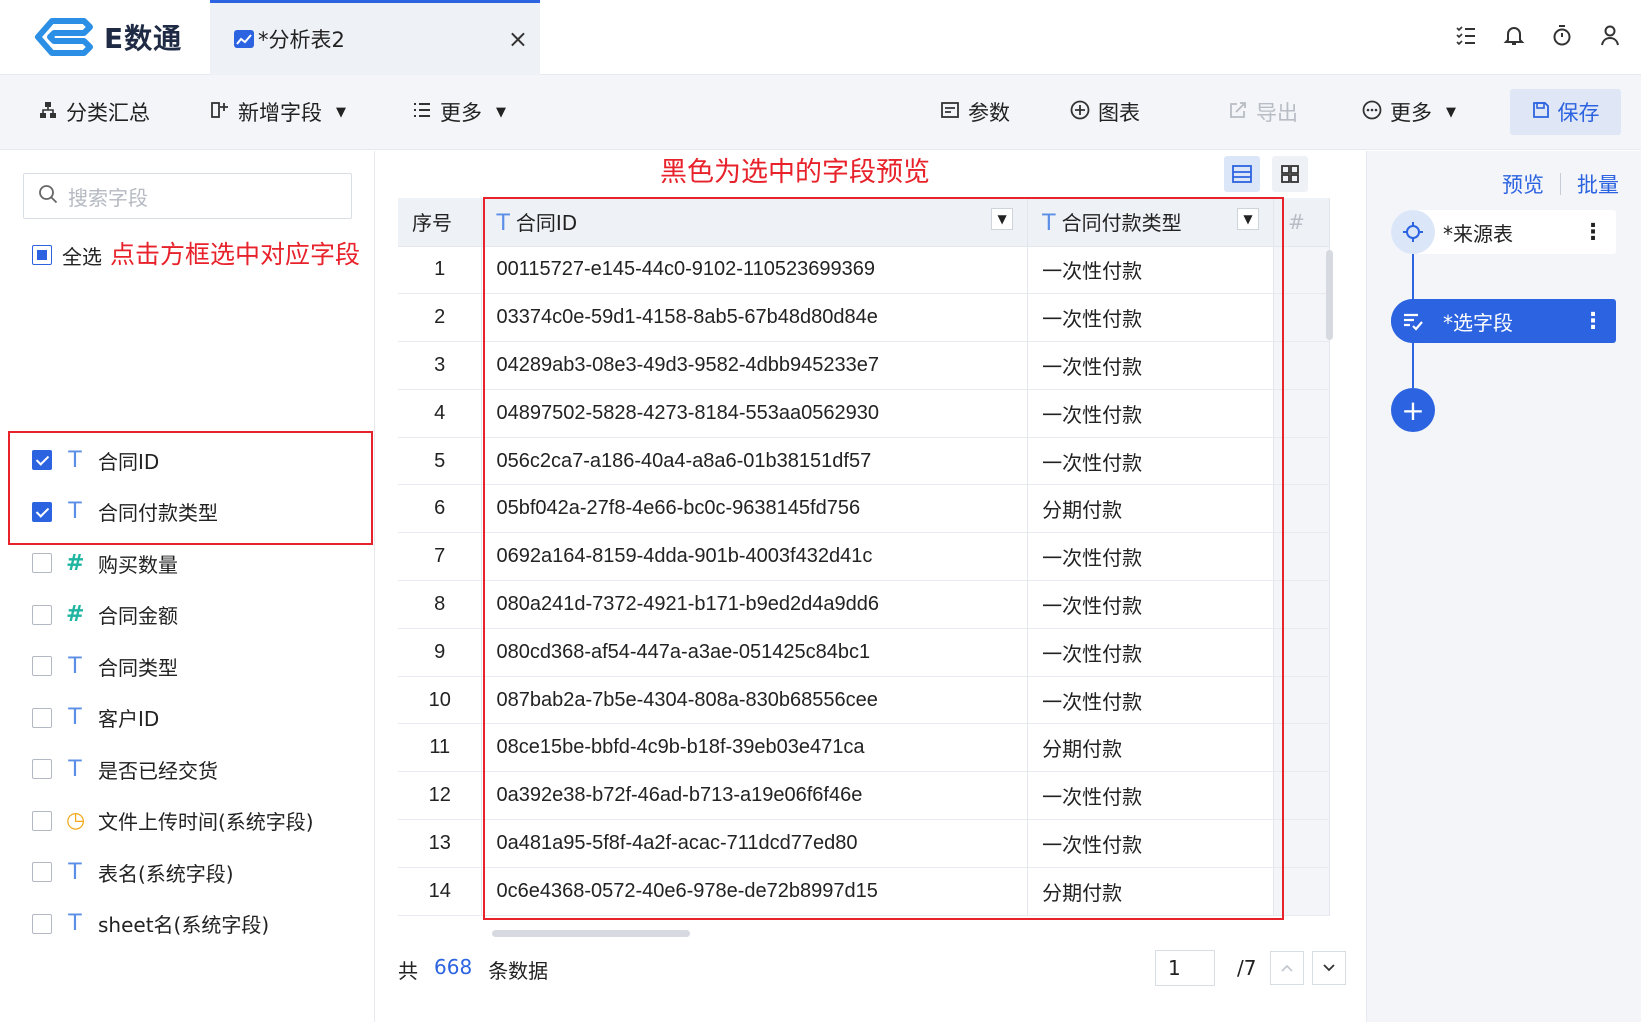 The height and width of the screenshot is (1022, 1641). Describe the element at coordinates (143, 38) in the screenshot. I see `brand-name: E数通` at that location.